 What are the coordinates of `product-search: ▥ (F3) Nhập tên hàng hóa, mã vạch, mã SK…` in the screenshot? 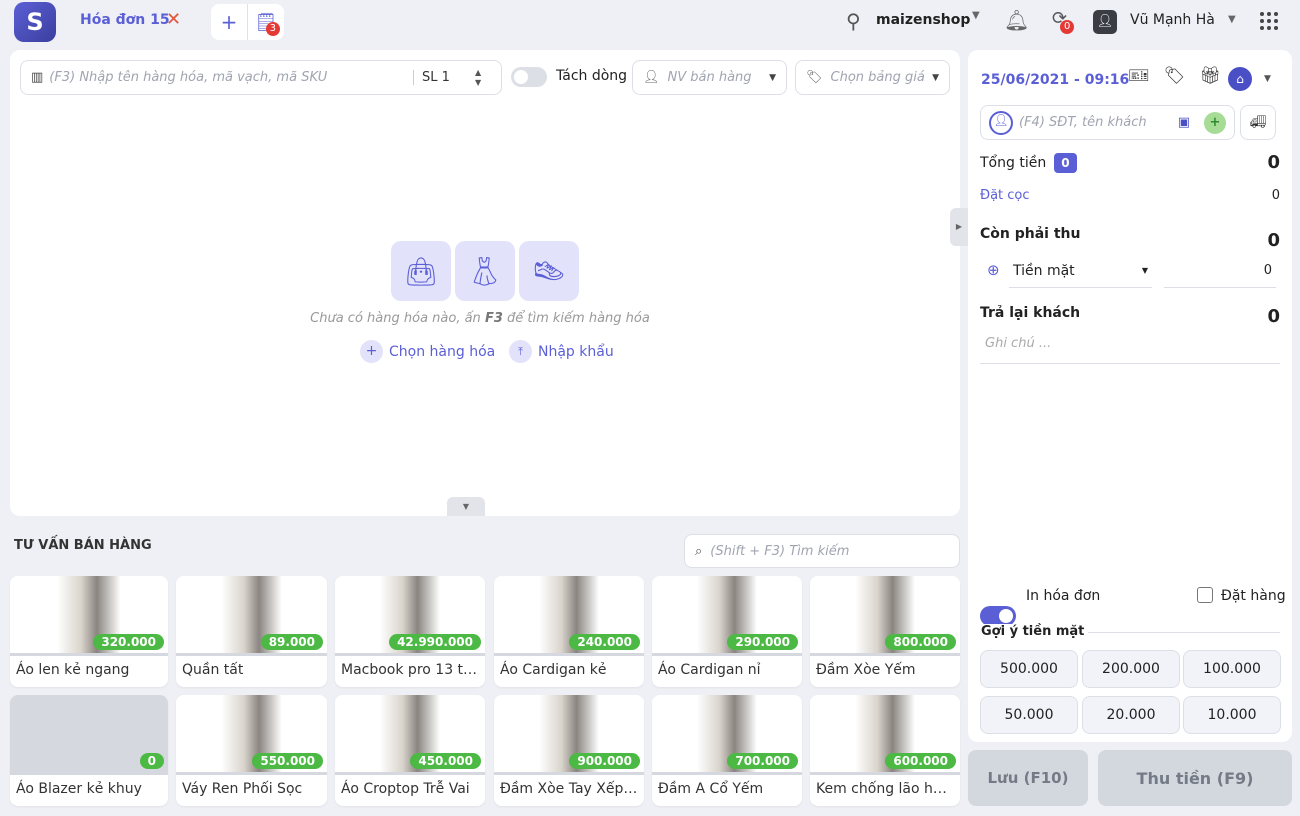 It's located at (261, 77).